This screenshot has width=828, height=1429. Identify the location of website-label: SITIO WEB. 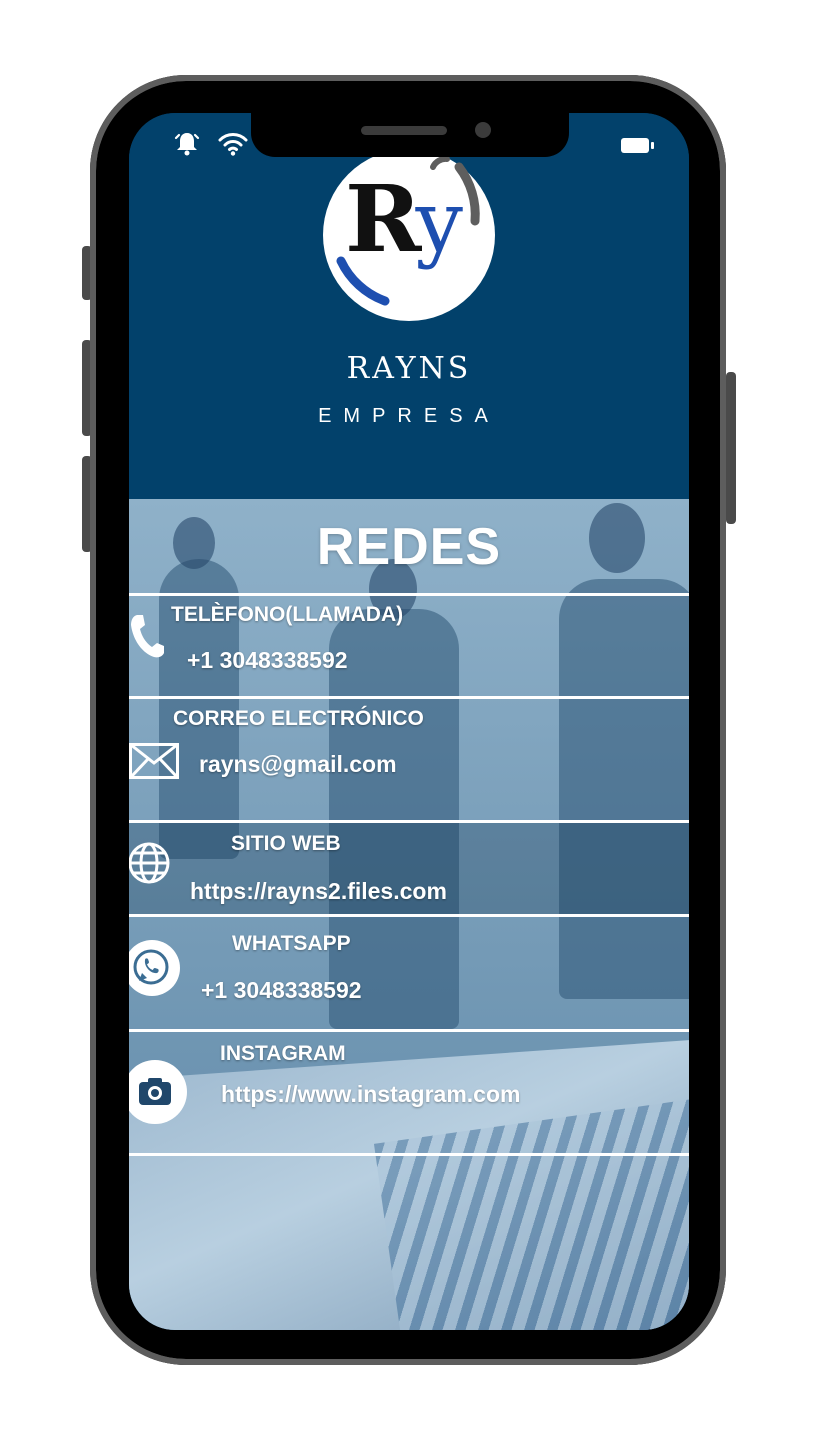
(286, 843).